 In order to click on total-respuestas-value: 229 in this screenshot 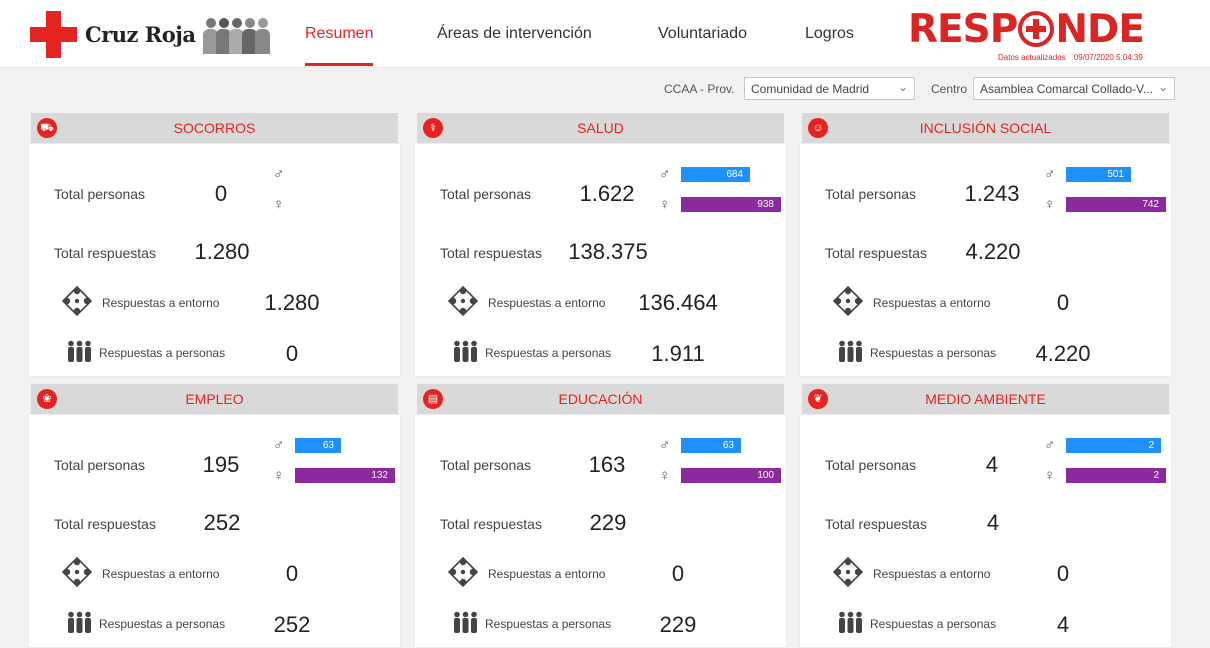, I will do `click(608, 522)`.